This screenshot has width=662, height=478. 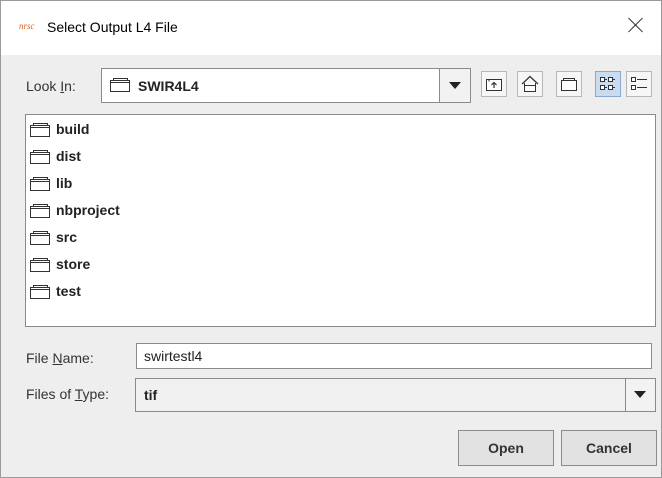 I want to click on new-folder-button, so click(x=569, y=84).